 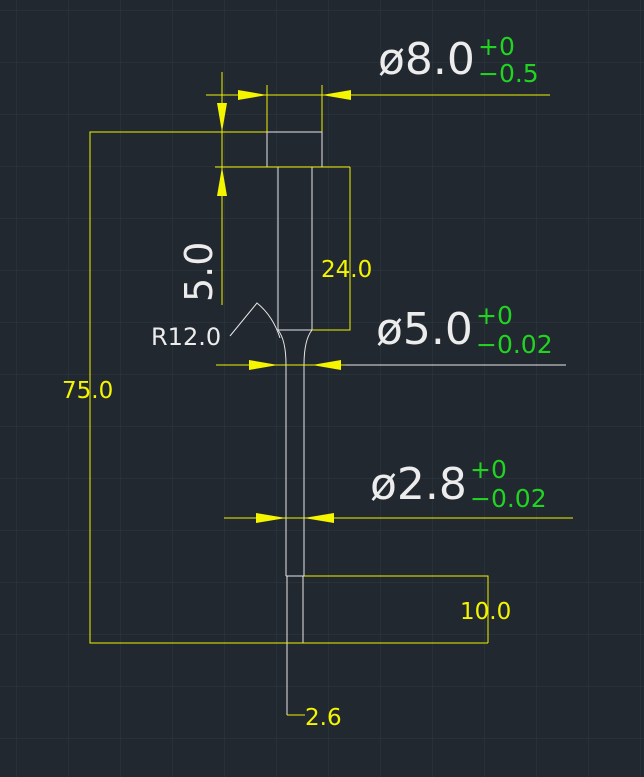 I want to click on tip-diameter-tol-lower: −0.02, so click(x=508, y=498).